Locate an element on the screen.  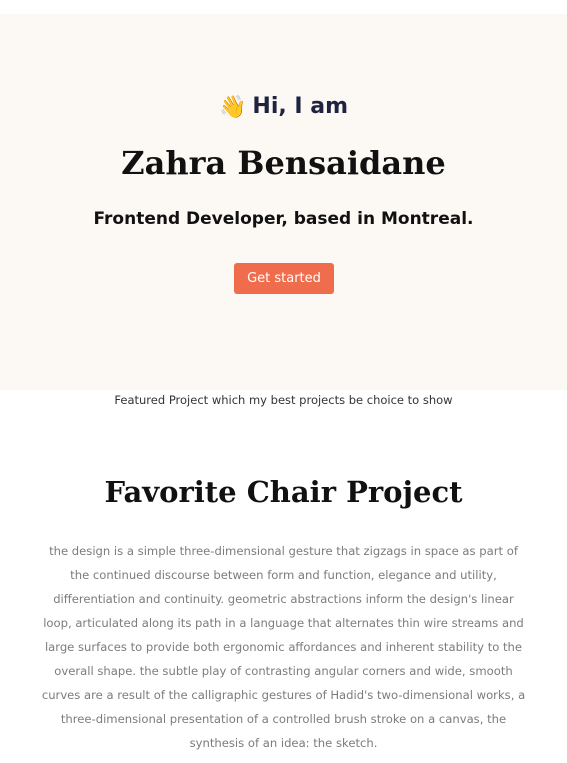
greeting: 👋 Hi, I am is located at coordinates (283, 106).